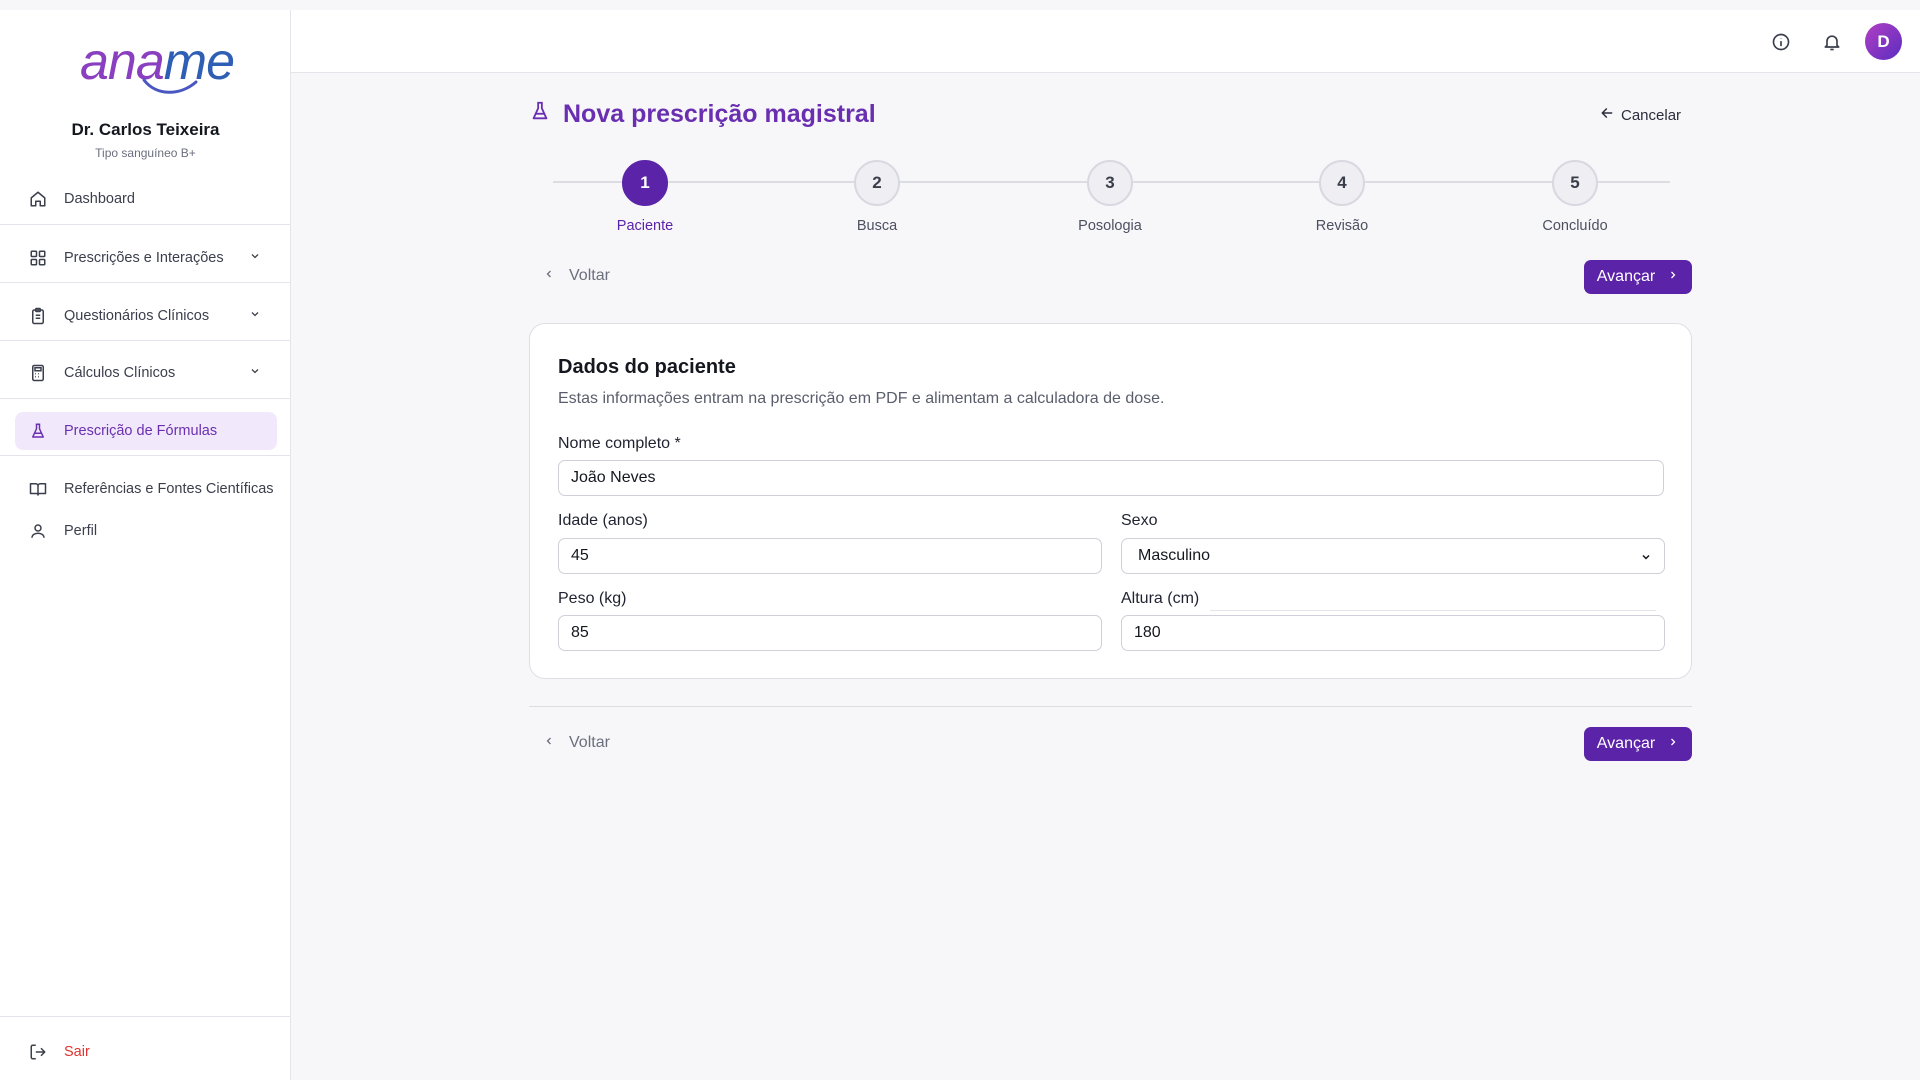 Image resolution: width=1920 pixels, height=1080 pixels. I want to click on height-label: Altura (cm), so click(1160, 598).